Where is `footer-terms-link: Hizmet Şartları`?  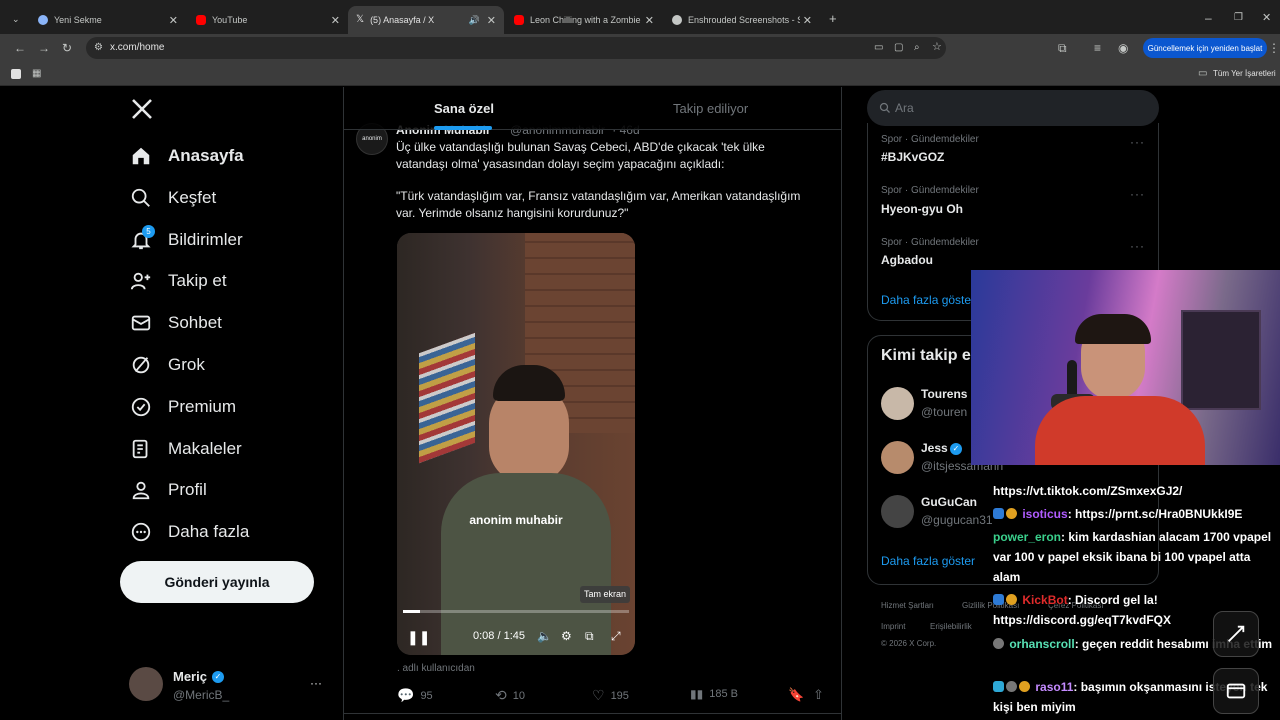 footer-terms-link: Hizmet Şartları is located at coordinates (907, 605).